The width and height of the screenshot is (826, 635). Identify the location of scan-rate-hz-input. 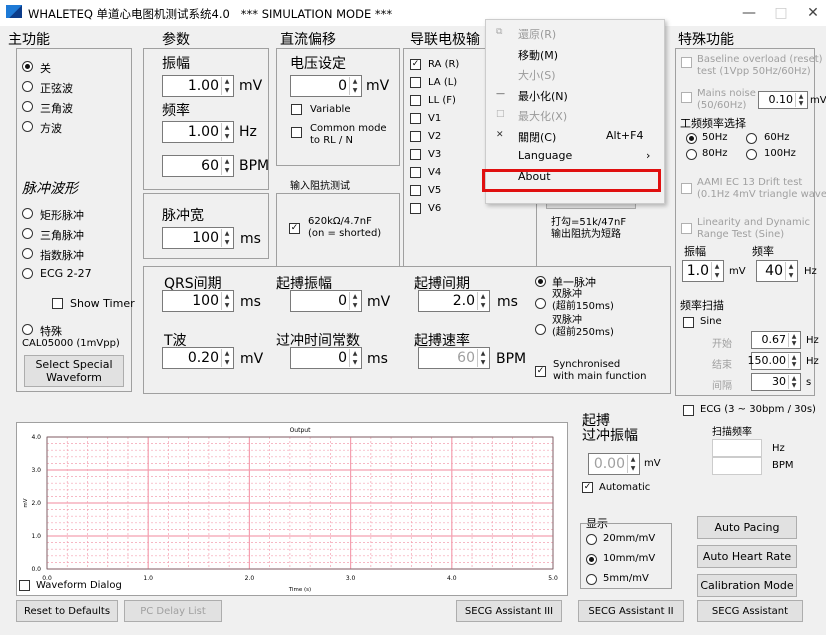
(737, 448).